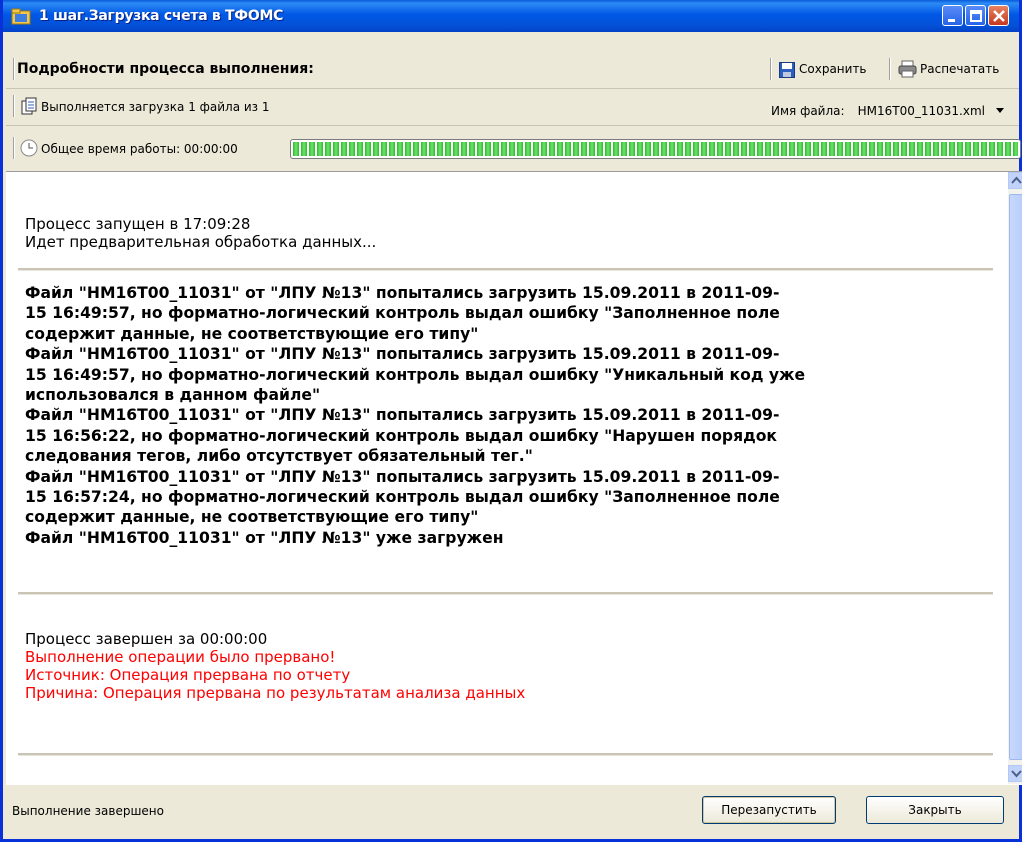 Image resolution: width=1022 pixels, height=842 pixels. What do you see at coordinates (769, 810) in the screenshot?
I see `restart-button: Перезапустить` at bounding box center [769, 810].